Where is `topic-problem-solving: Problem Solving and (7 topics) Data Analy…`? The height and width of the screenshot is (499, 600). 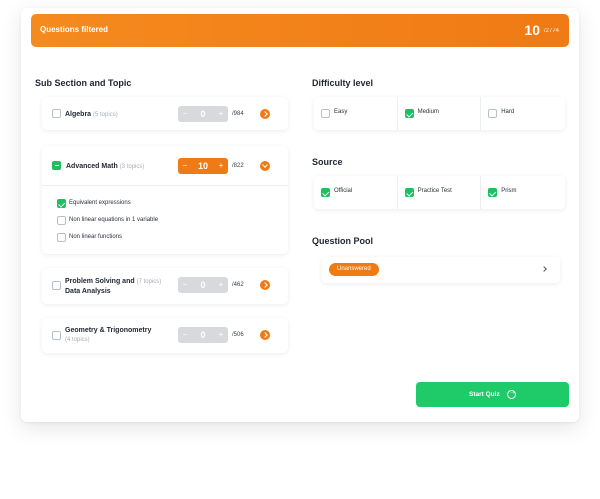
topic-problem-solving: Problem Solving and (7 topics) Data Analy… is located at coordinates (165, 286).